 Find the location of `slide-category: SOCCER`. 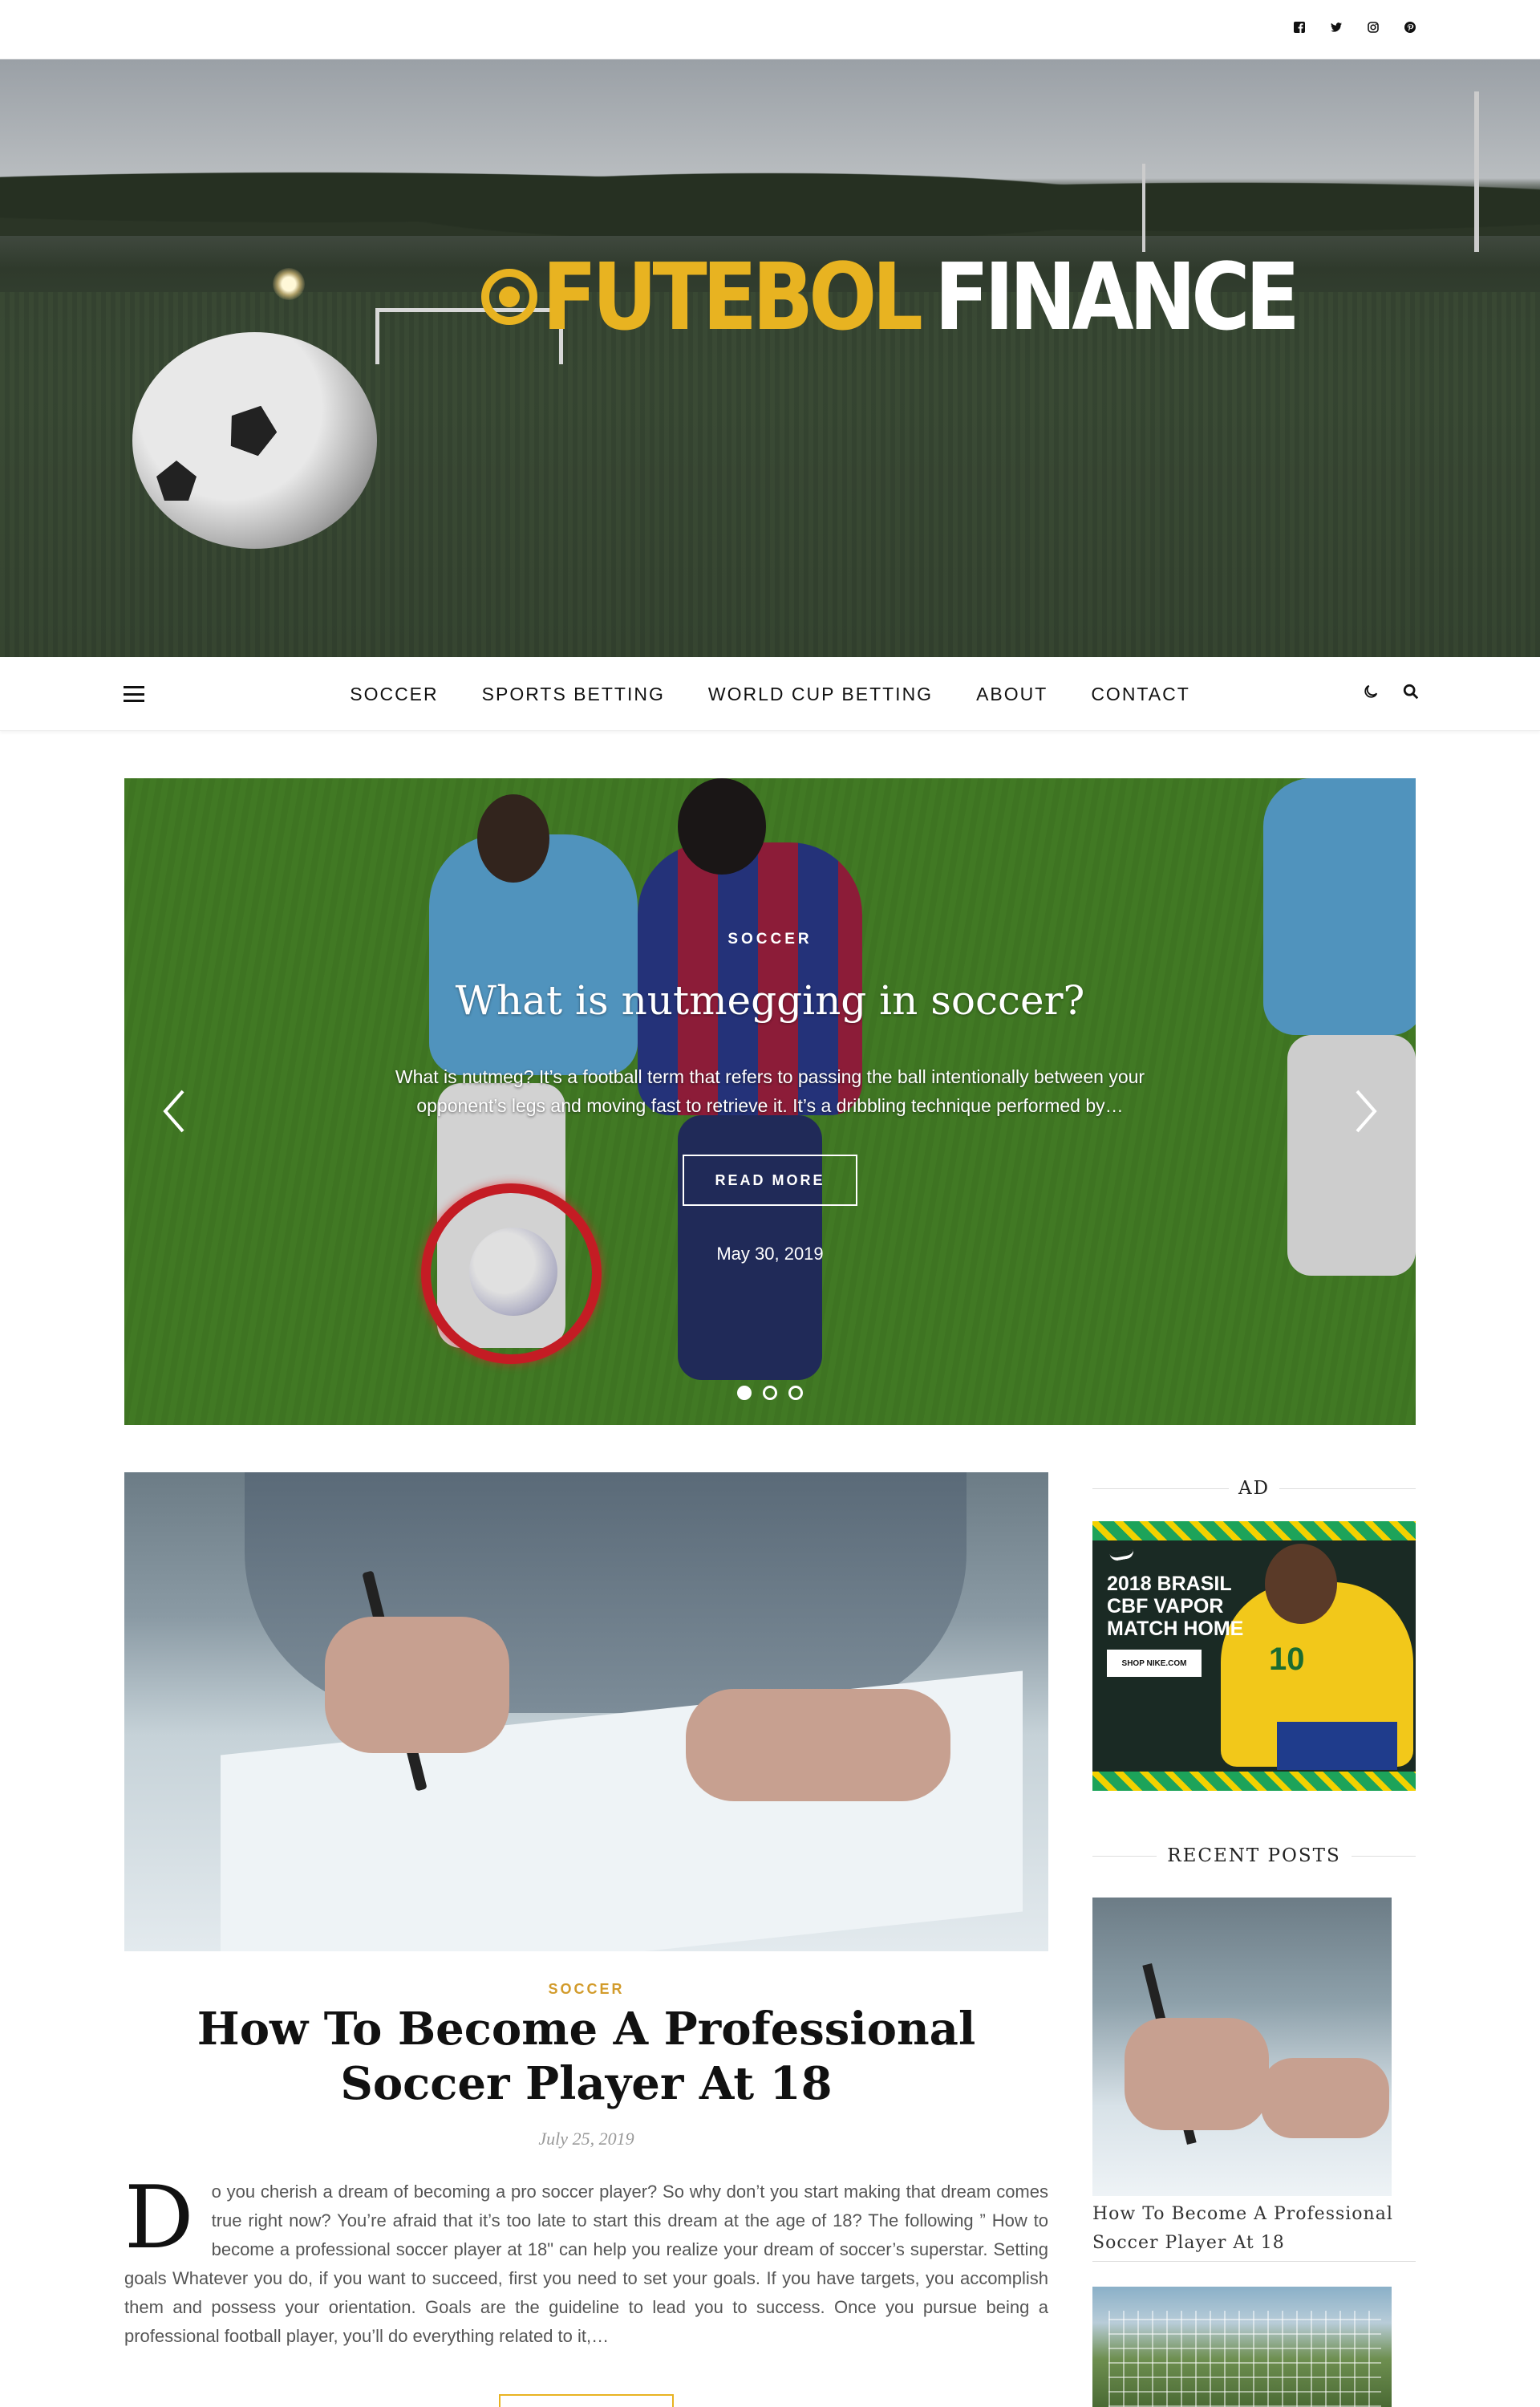

slide-category: SOCCER is located at coordinates (770, 940).